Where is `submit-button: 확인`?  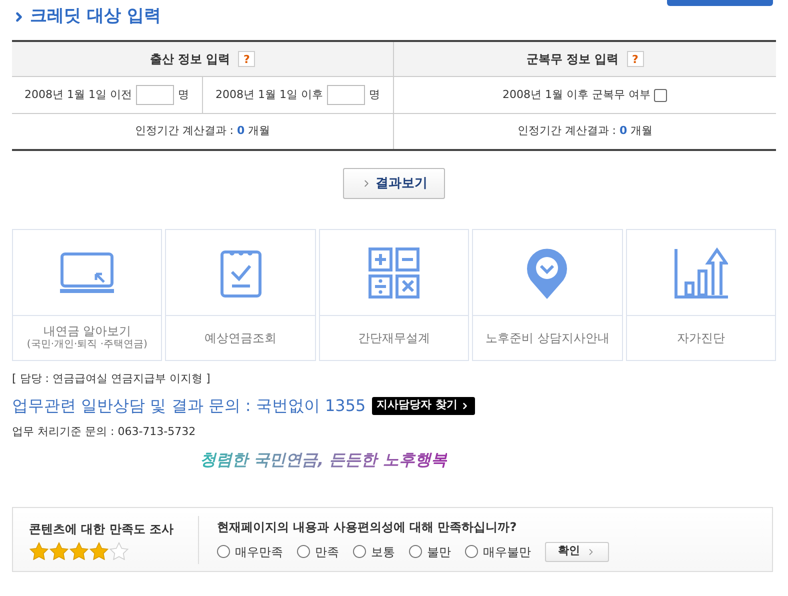 submit-button: 확인 is located at coordinates (577, 552).